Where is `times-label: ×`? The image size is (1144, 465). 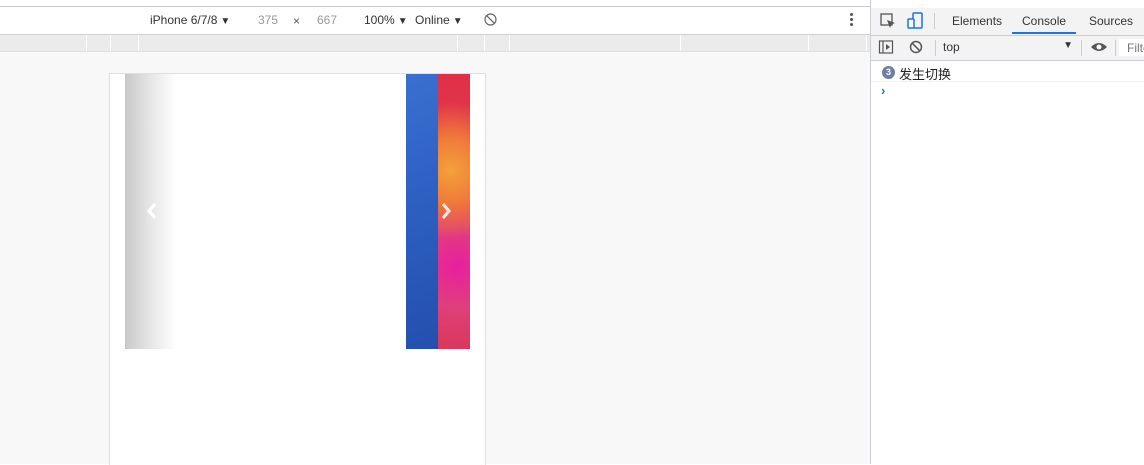
times-label: × is located at coordinates (297, 21).